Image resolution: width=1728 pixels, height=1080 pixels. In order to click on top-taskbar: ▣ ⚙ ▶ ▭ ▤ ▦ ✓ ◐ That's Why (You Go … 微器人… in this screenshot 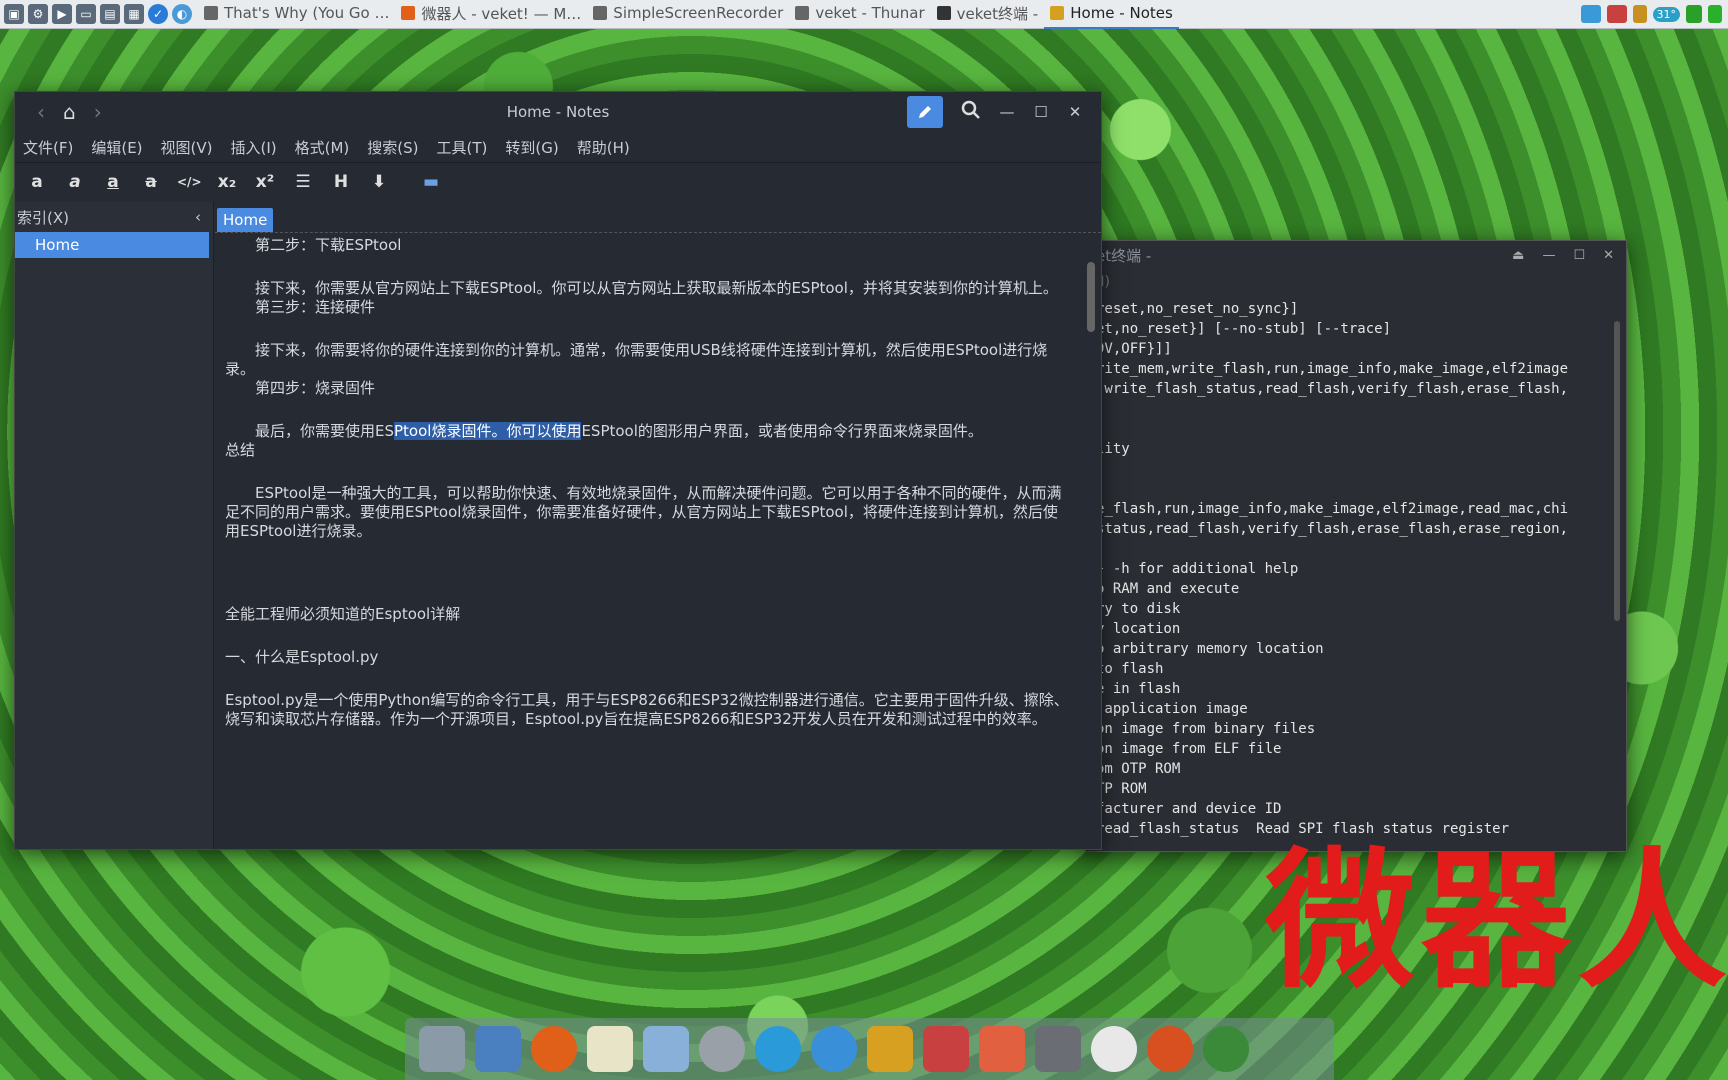, I will do `click(864, 14)`.